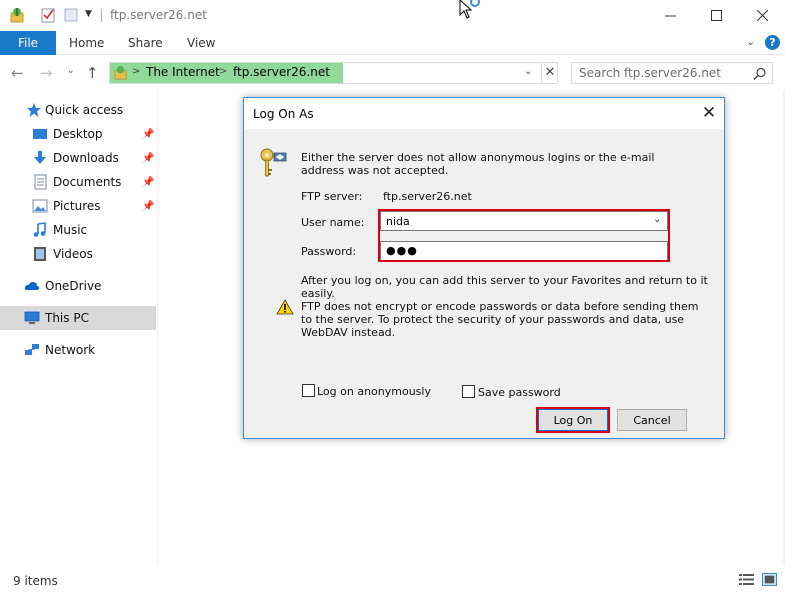  I want to click on sidebar-item-this-pc: This PC, so click(78, 318).